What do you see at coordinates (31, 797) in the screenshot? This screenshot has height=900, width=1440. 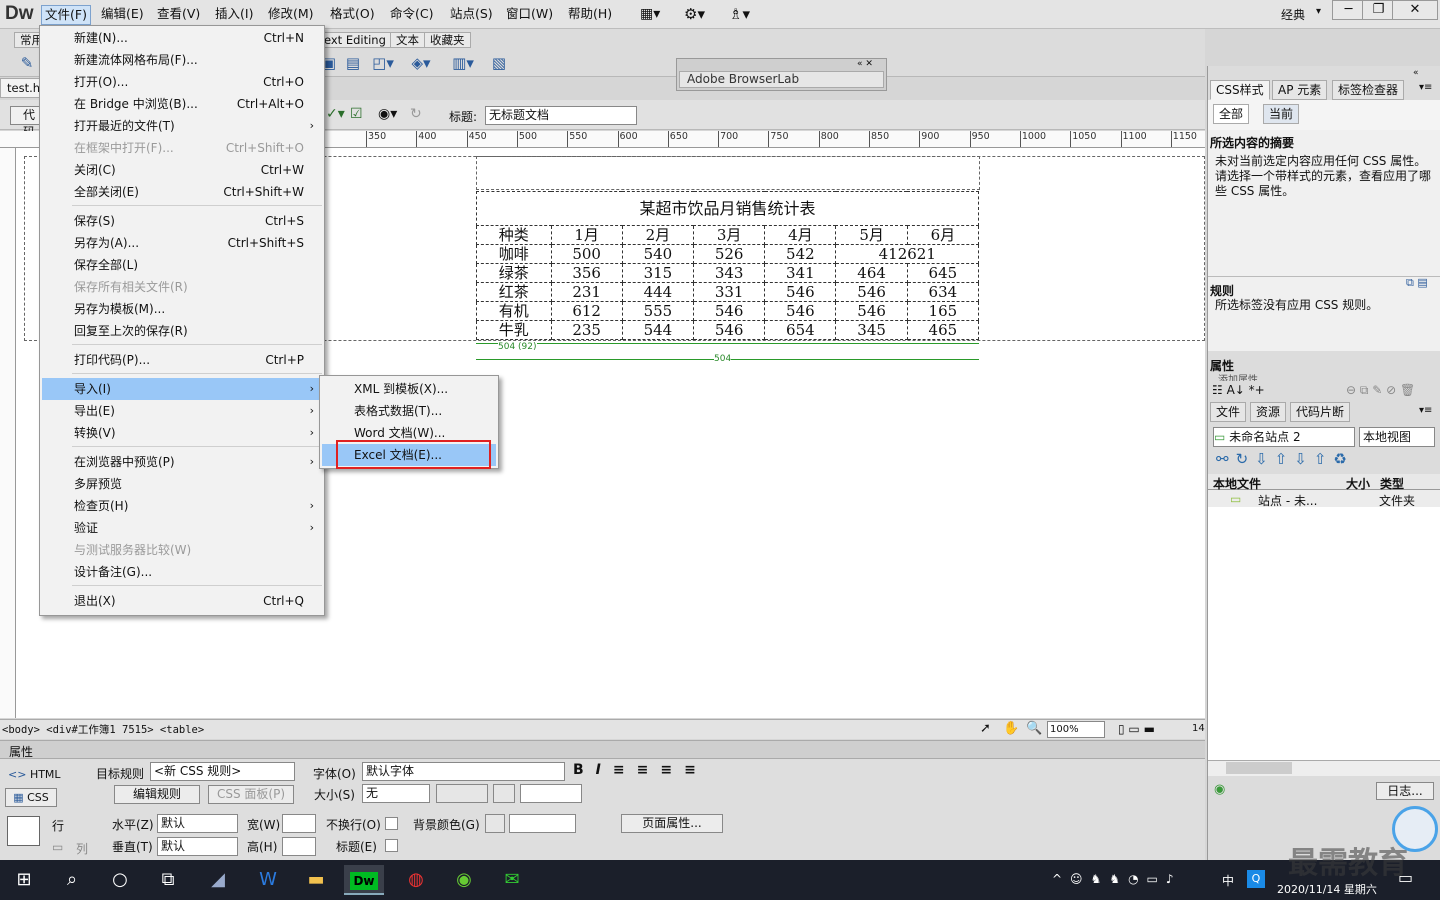 I see `css-mode-button: ▦ CSS` at bounding box center [31, 797].